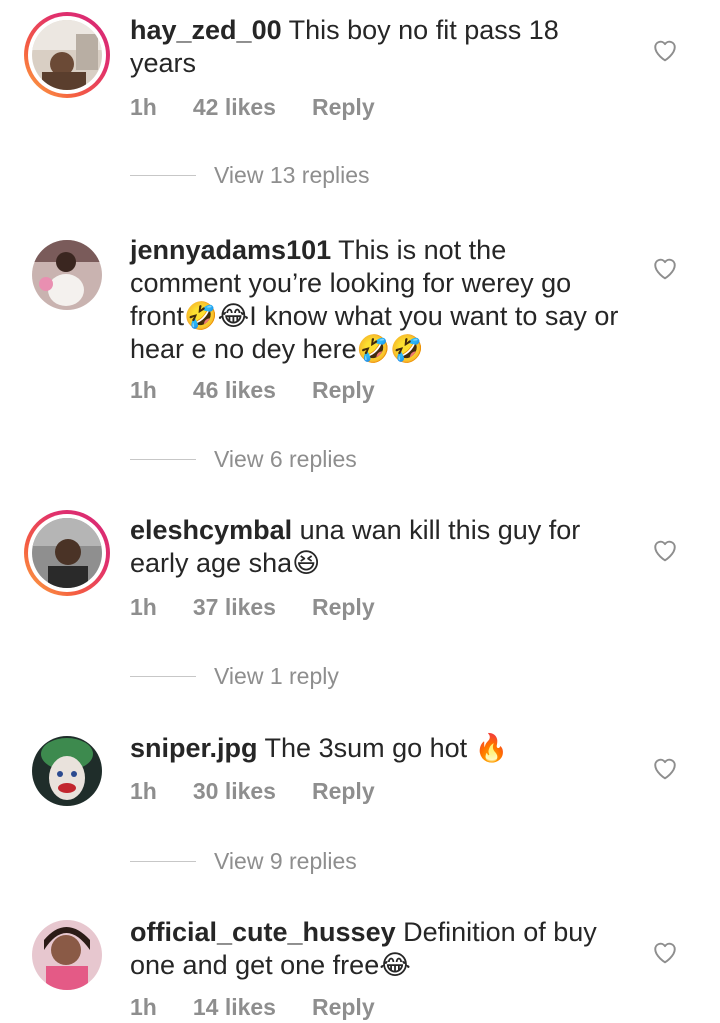  Describe the element at coordinates (234, 390) in the screenshot. I see `comment-likes: 46 likes` at that location.